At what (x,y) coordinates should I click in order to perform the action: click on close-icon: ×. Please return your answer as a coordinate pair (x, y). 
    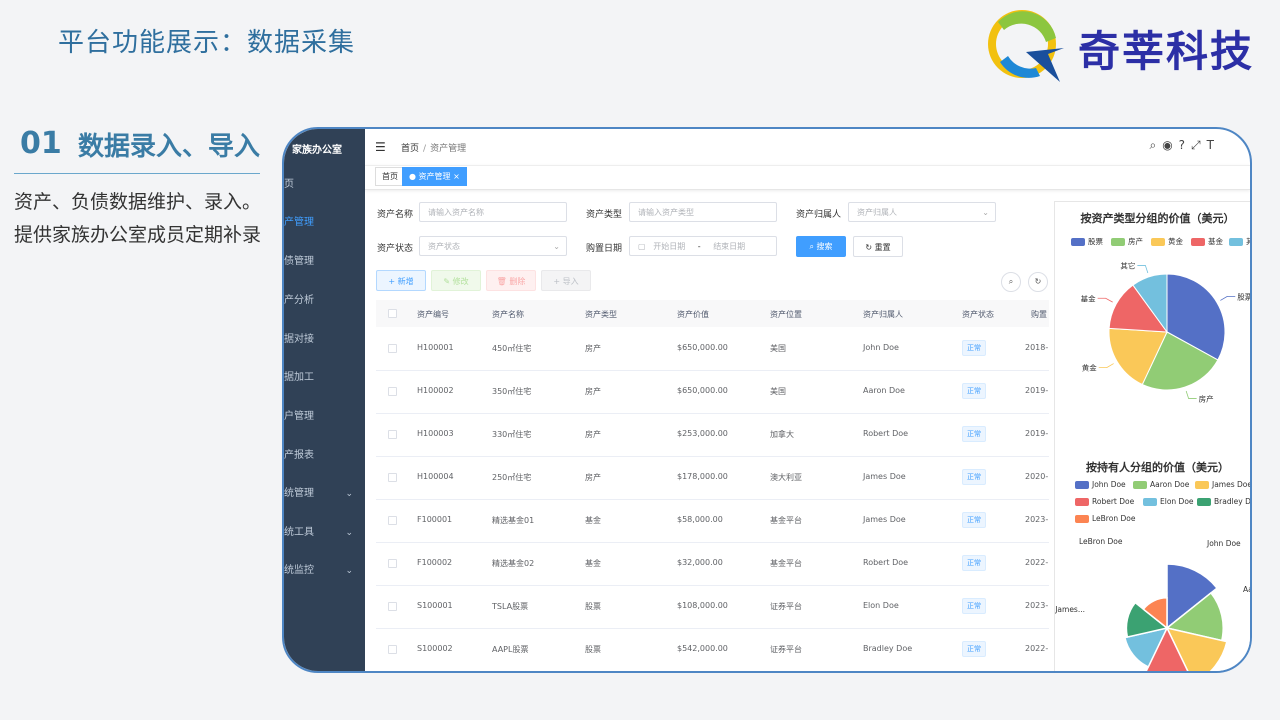
    Looking at the image, I should click on (456, 176).